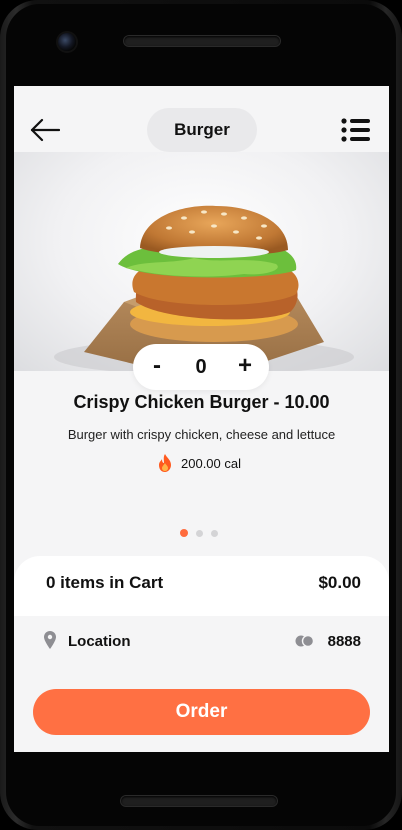  I want to click on product-name: Crispy Chicken Burger - 10.00, so click(201, 402).